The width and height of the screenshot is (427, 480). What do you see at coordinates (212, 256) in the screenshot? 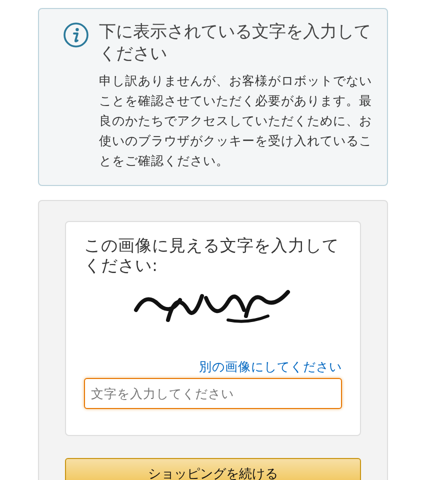
I see `captcha-heading: この画像に見える文字を入力してください:` at bounding box center [212, 256].